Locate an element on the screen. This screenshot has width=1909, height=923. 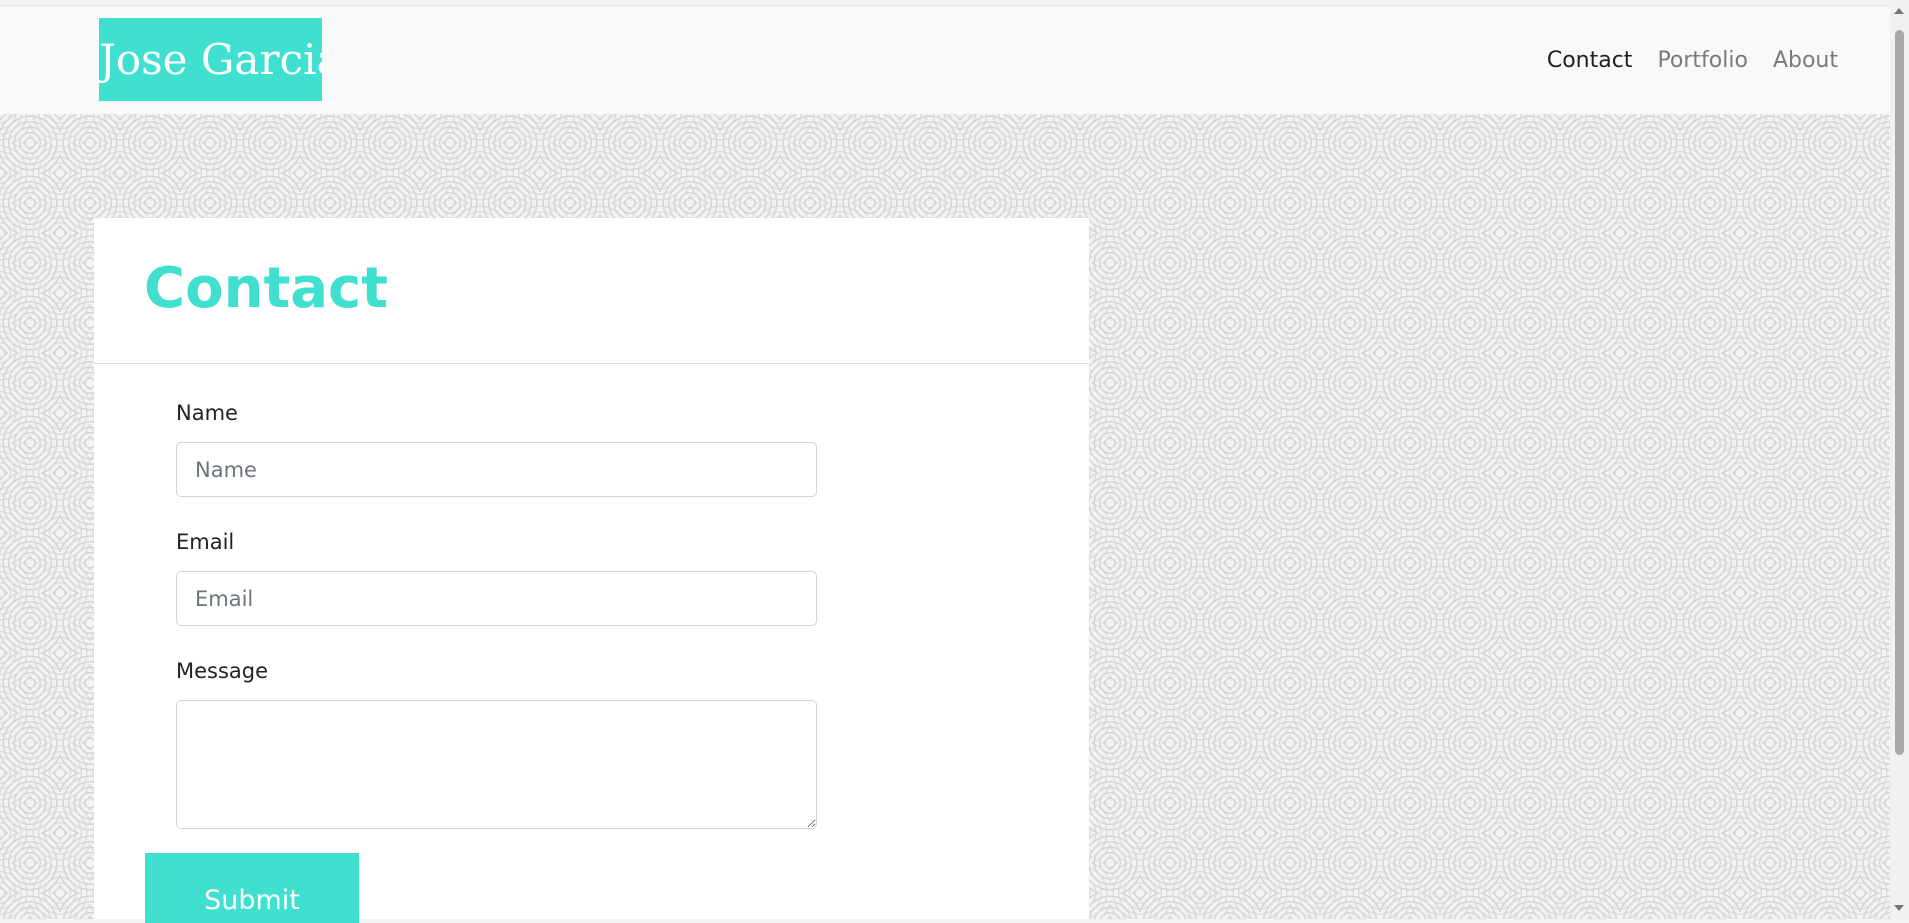
brand-logo: Jose Garcia is located at coordinates (210, 59).